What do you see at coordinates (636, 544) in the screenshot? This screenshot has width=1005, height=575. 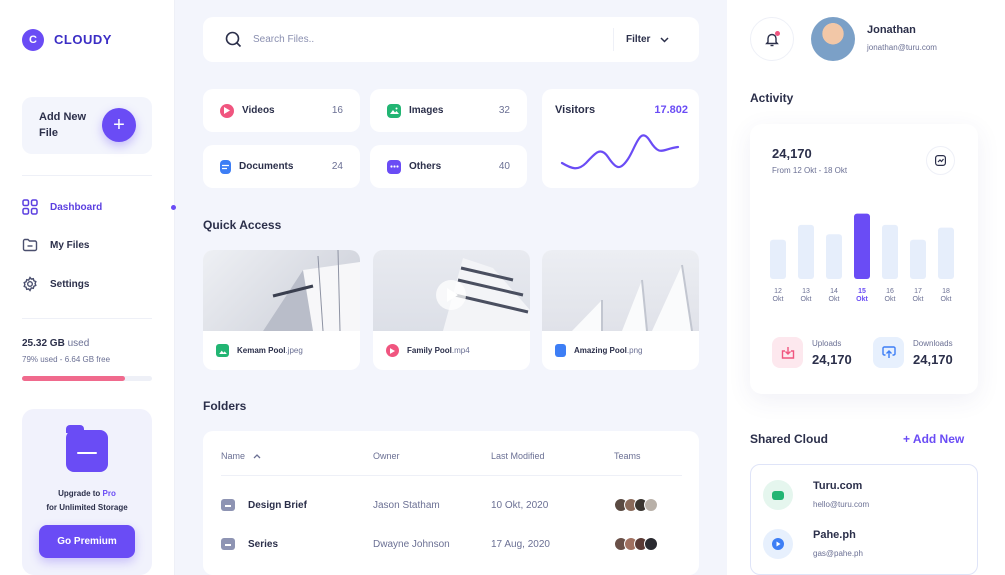 I see `team-avatars` at bounding box center [636, 544].